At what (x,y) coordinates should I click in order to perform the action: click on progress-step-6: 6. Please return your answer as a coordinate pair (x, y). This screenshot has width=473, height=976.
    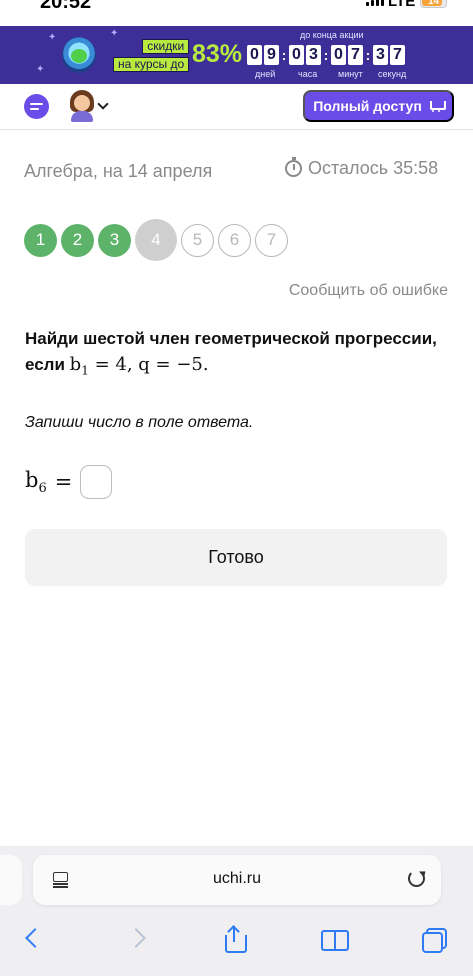
    Looking at the image, I should click on (234, 240).